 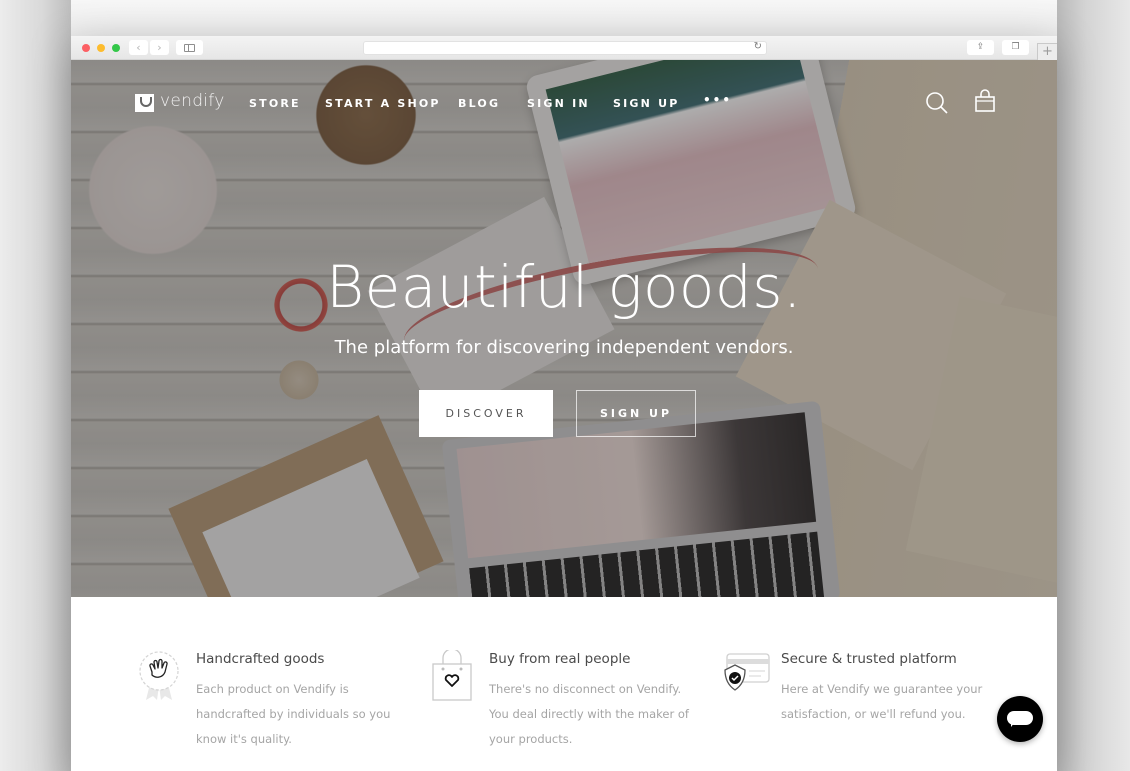 I want to click on discover-button: DISCOVER, so click(x=486, y=413).